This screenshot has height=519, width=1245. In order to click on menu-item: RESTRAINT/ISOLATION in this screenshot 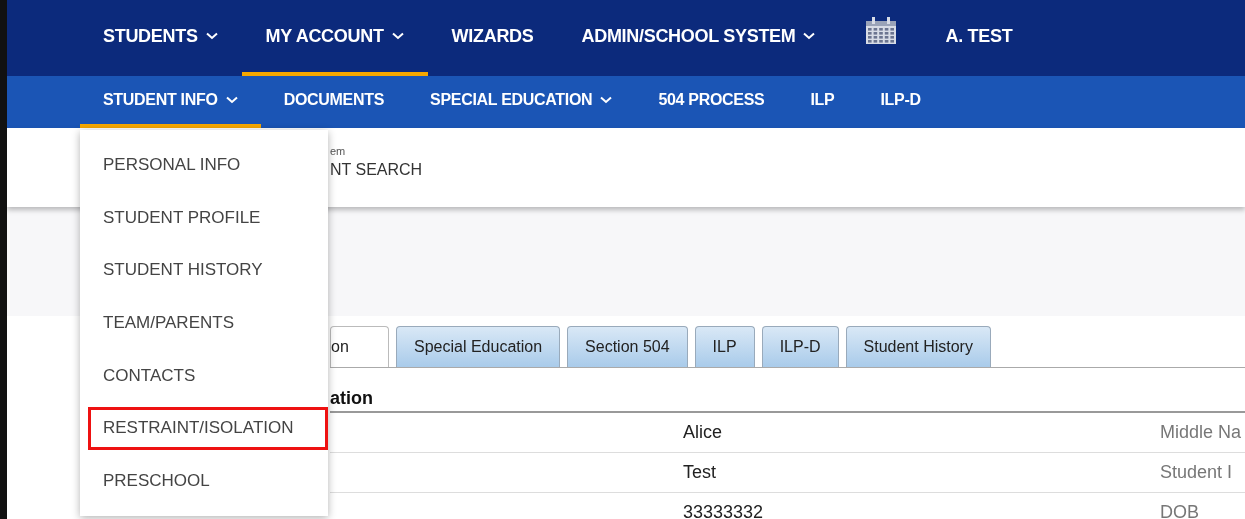, I will do `click(208, 428)`.